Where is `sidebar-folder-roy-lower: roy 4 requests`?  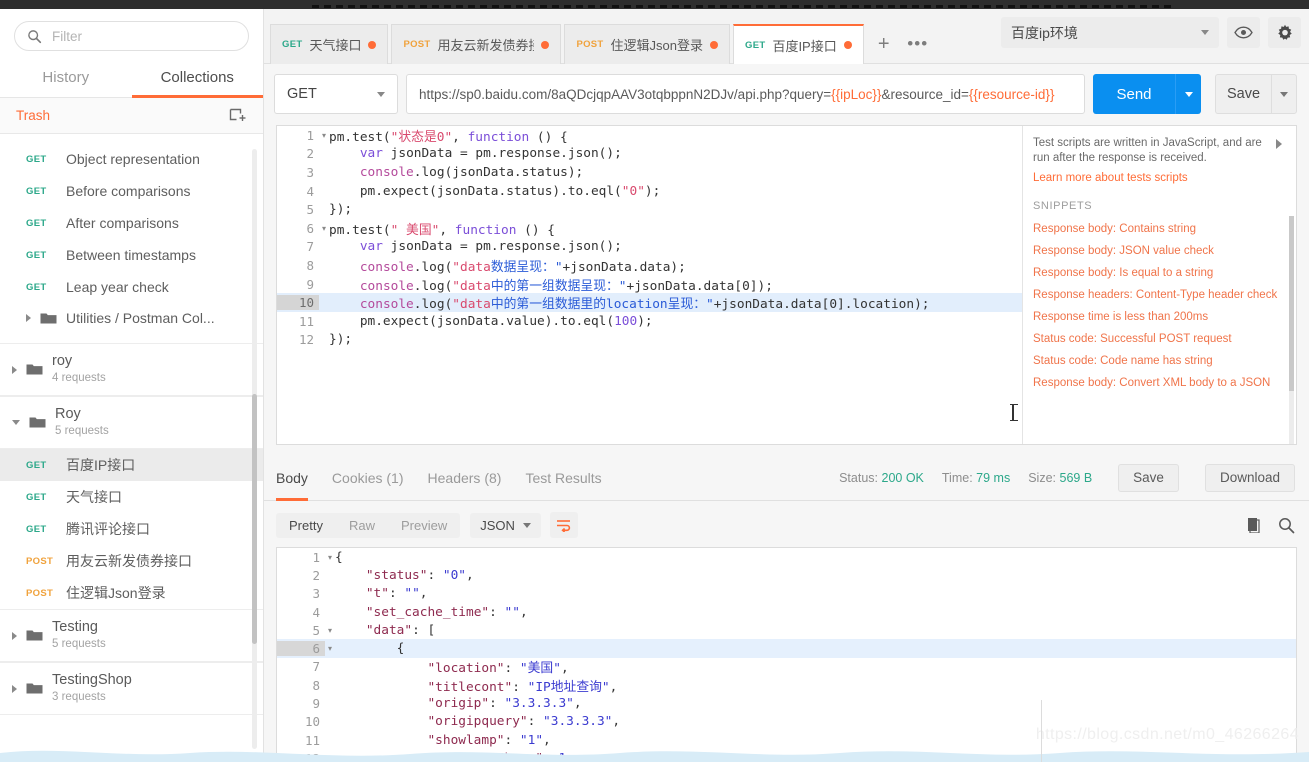
sidebar-folder-roy-lower: roy 4 requests is located at coordinates (131, 369).